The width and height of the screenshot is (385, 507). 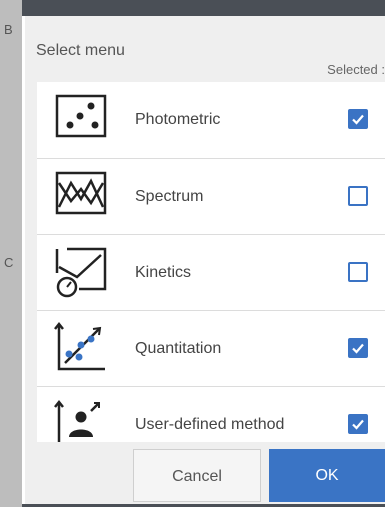 I want to click on list-item-label: Photometric, so click(x=178, y=119).